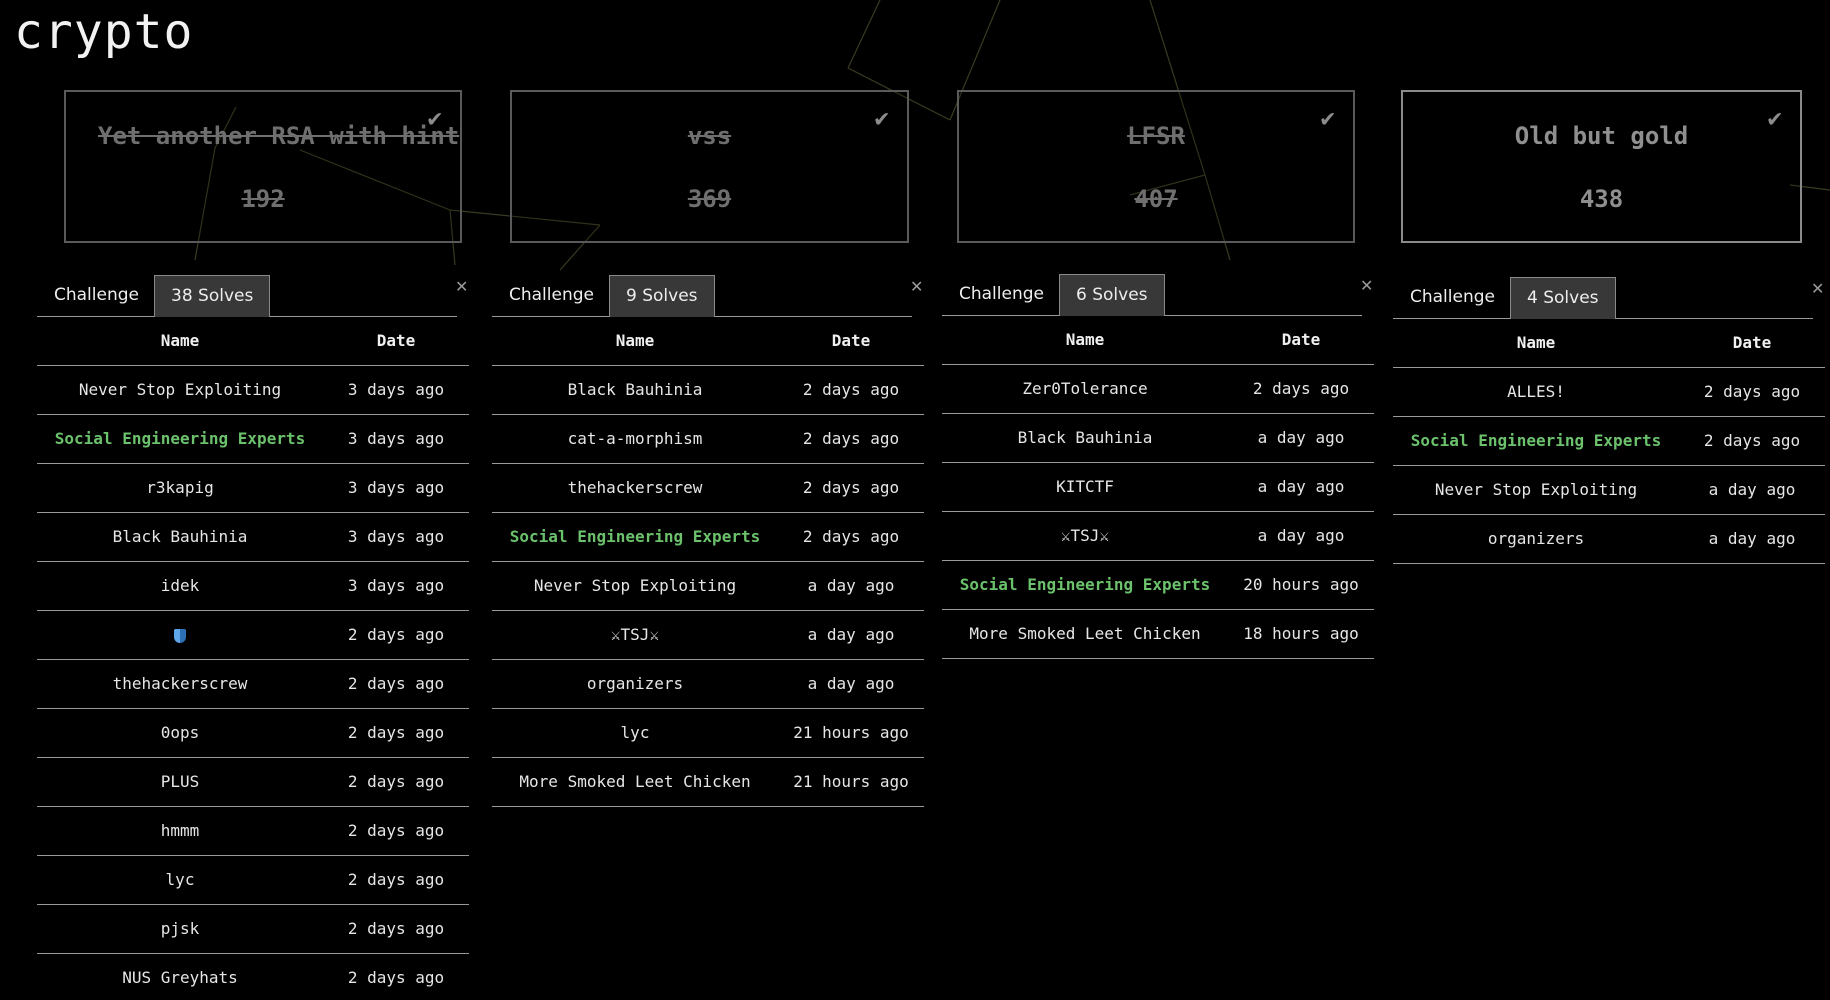  I want to click on team-name, so click(180, 635).